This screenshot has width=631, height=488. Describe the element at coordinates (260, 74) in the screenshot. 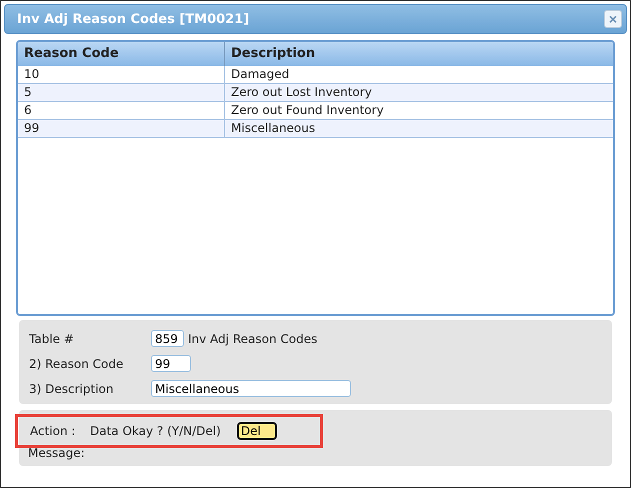

I see `table-cell-text: Damaged` at that location.